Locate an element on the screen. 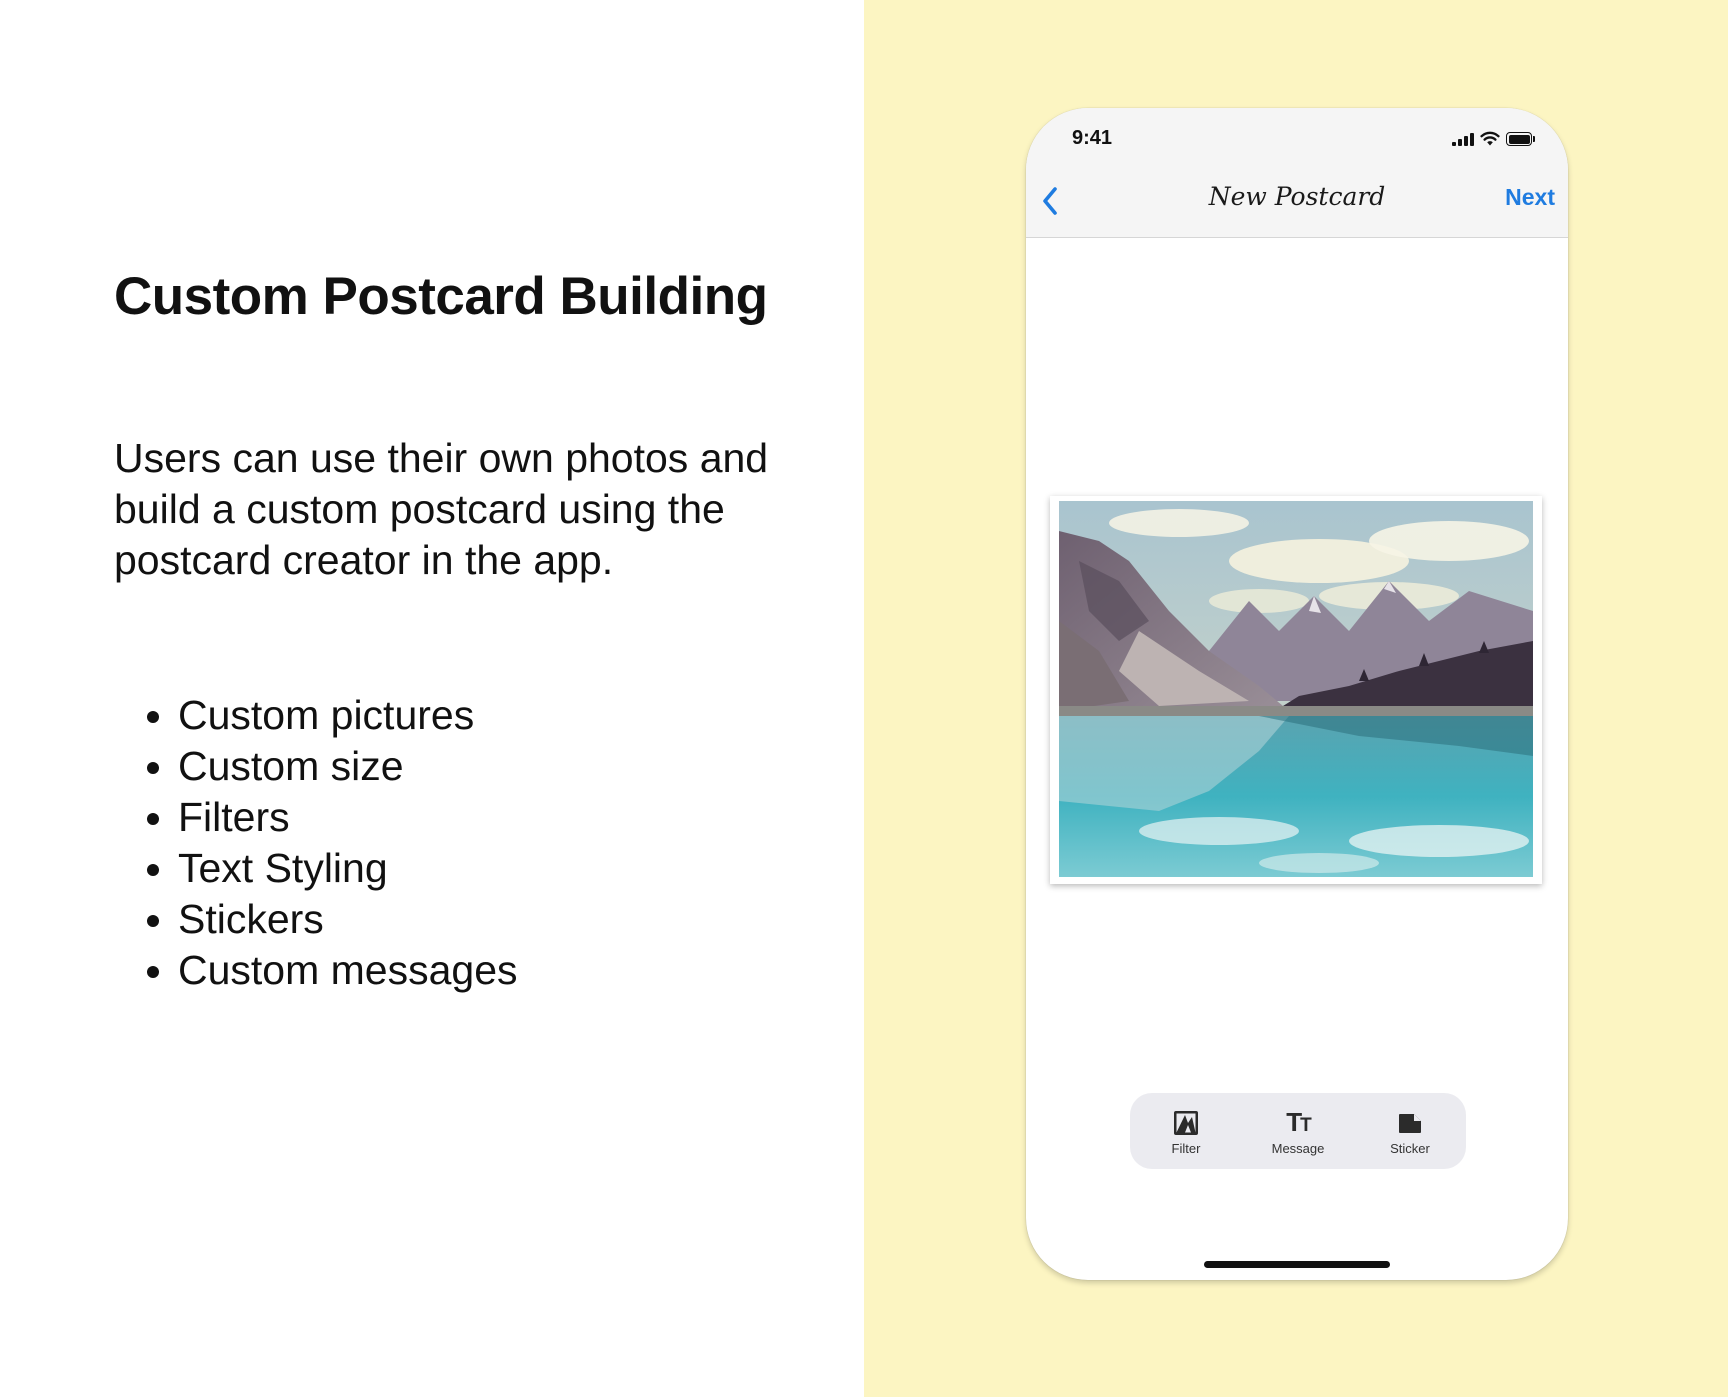 The width and height of the screenshot is (1728, 1397). feature-item: Filters is located at coordinates (348, 817).